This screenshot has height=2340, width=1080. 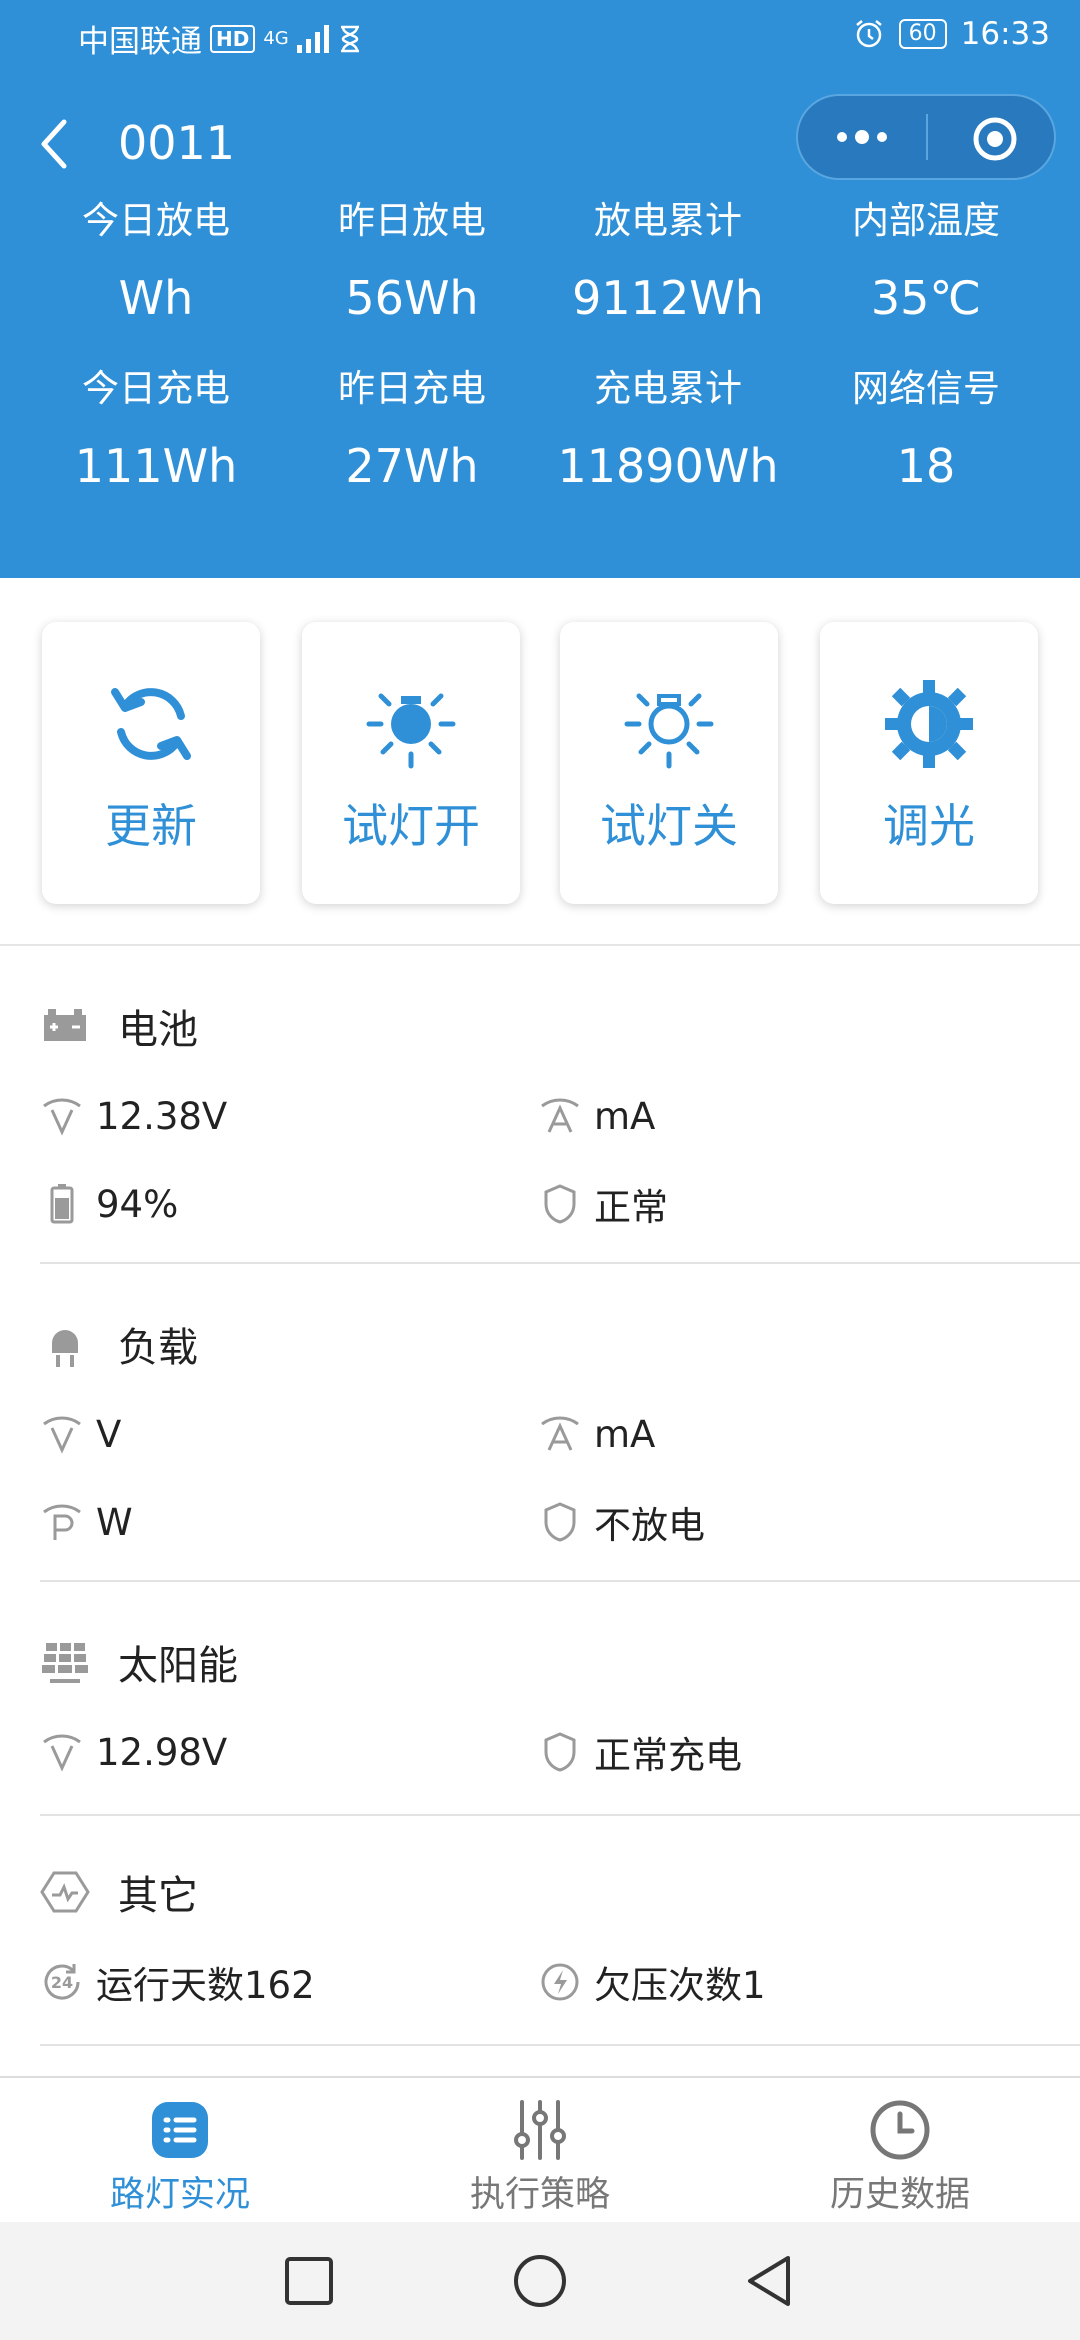 What do you see at coordinates (276, 38) in the screenshot?
I see `network-type: 4G` at bounding box center [276, 38].